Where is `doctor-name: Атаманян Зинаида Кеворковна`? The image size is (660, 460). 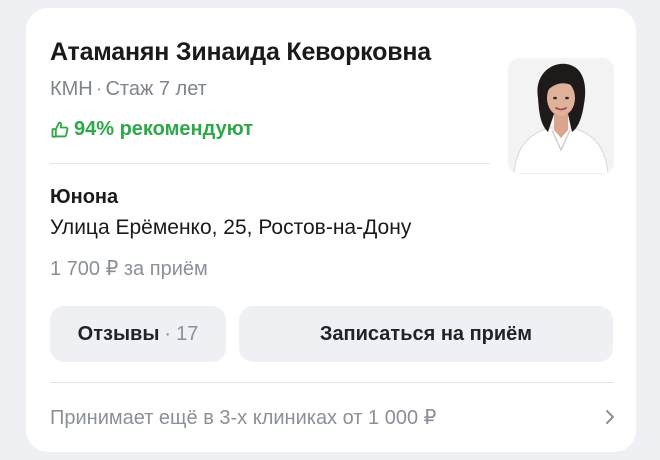 doctor-name: Атаманян Зинаида Кеворковна is located at coordinates (240, 52).